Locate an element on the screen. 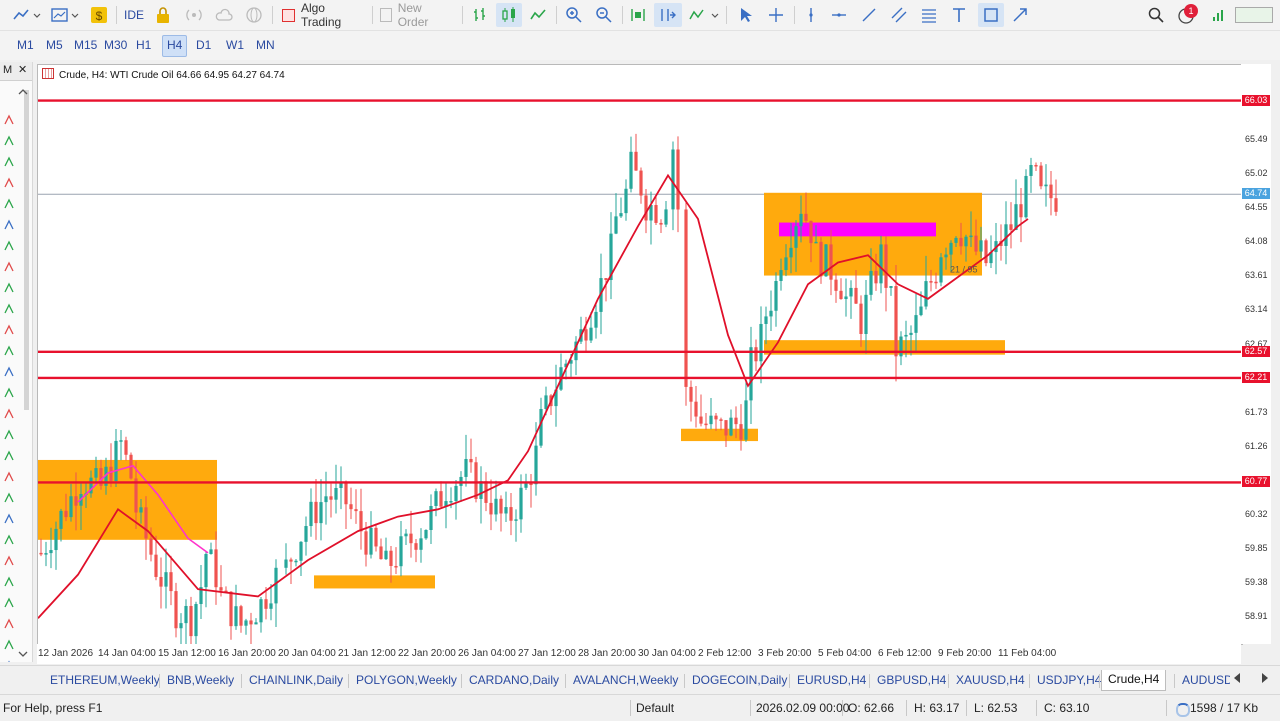  horizontal-line-button is located at coordinates (839, 15).